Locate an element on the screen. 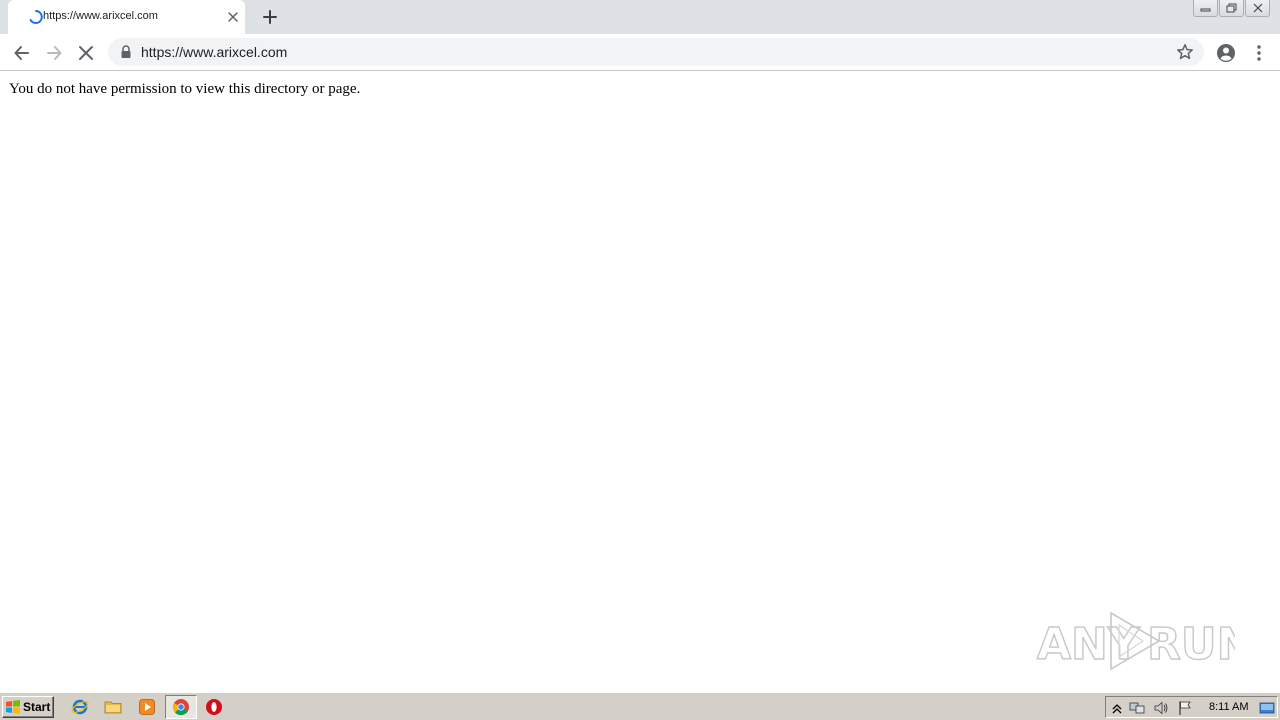  network-icon is located at coordinates (1137, 708).